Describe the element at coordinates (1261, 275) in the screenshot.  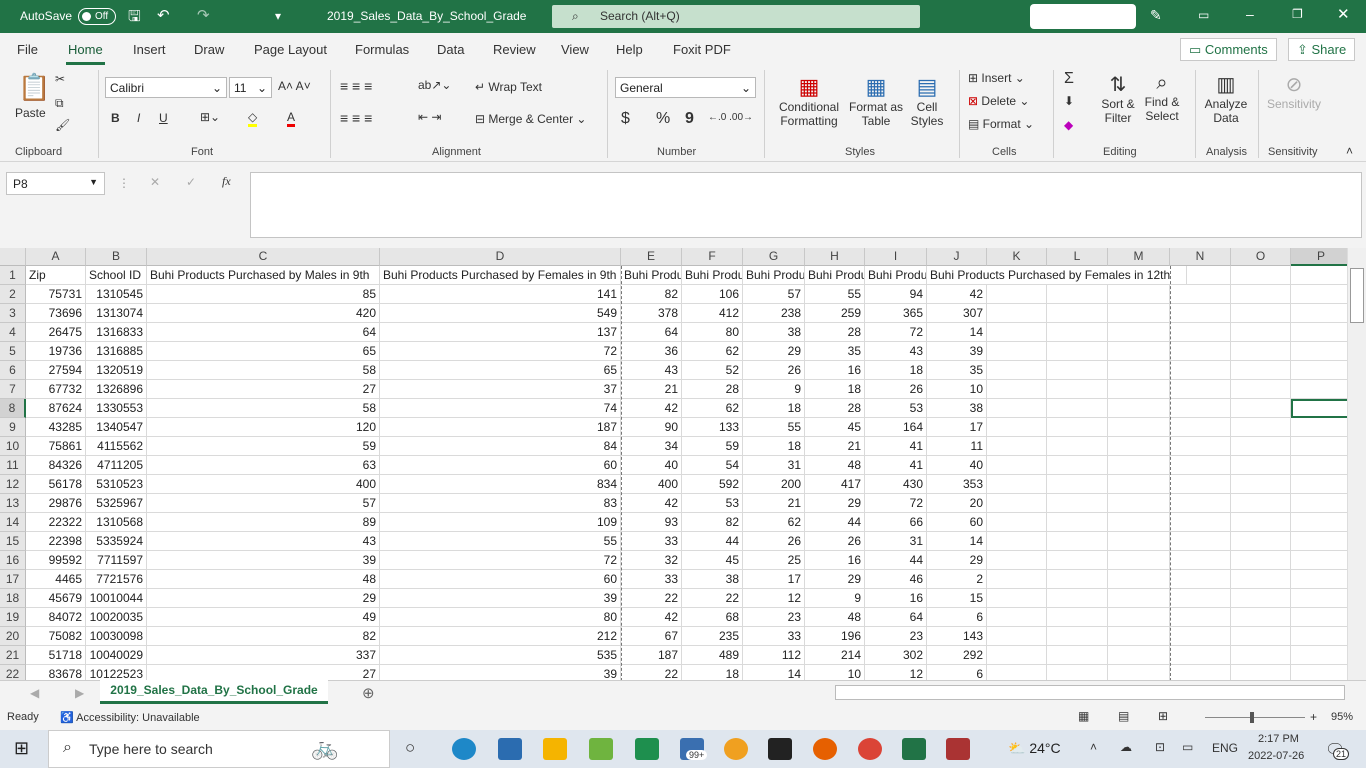
I see `header-cell` at that location.